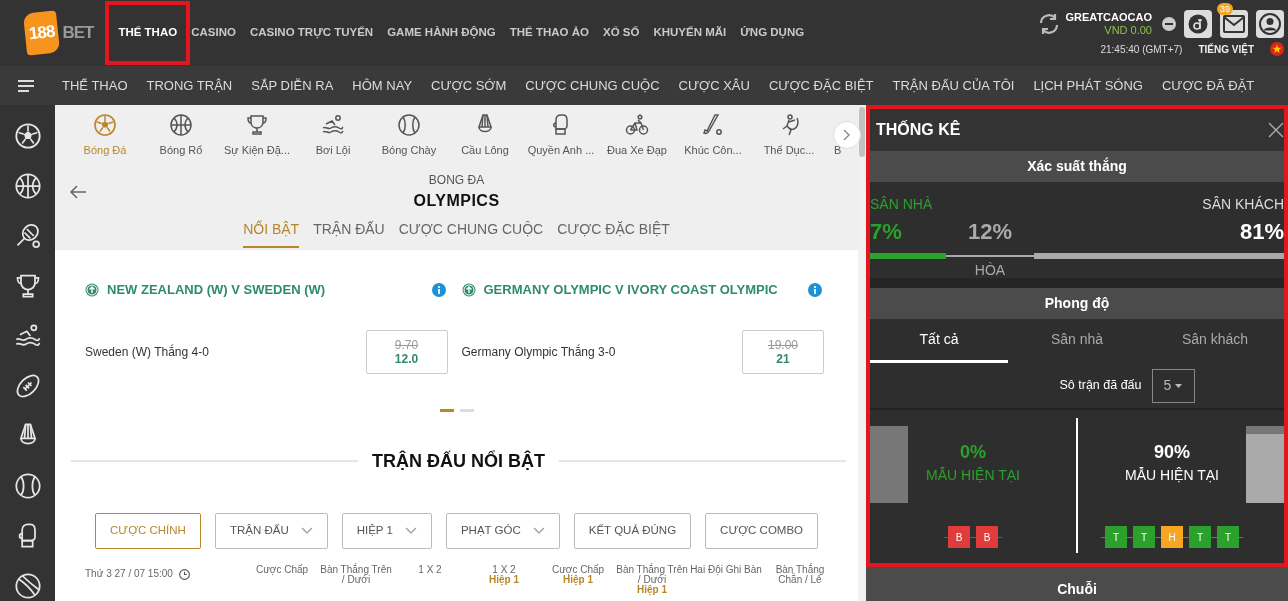 This screenshot has height=601, width=1288. I want to click on menu-item: HÔM NAY, so click(382, 85).